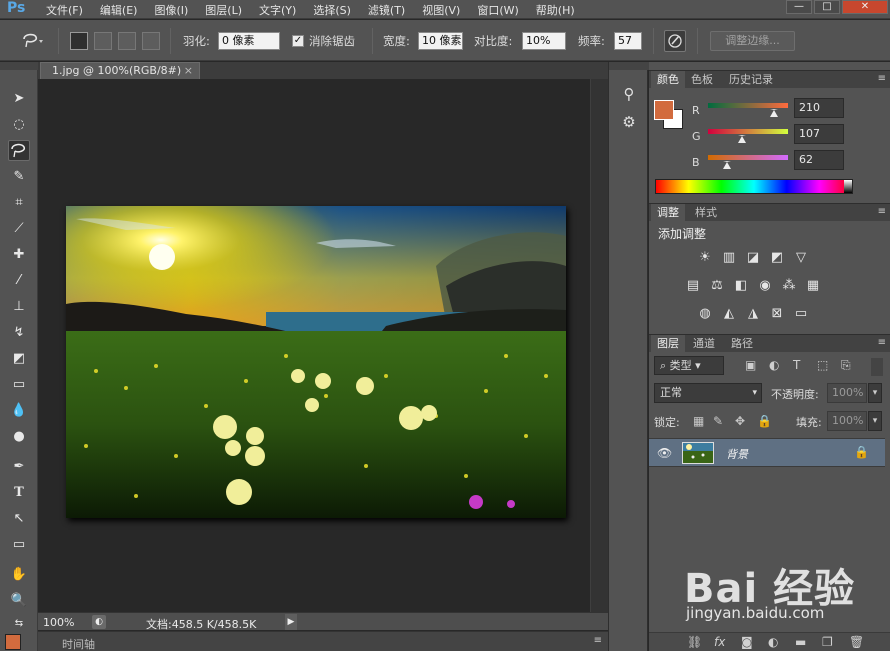 This screenshot has width=890, height=651. What do you see at coordinates (846, 365) in the screenshot?
I see `filter-smart-object-icon: ⎘` at bounding box center [846, 365].